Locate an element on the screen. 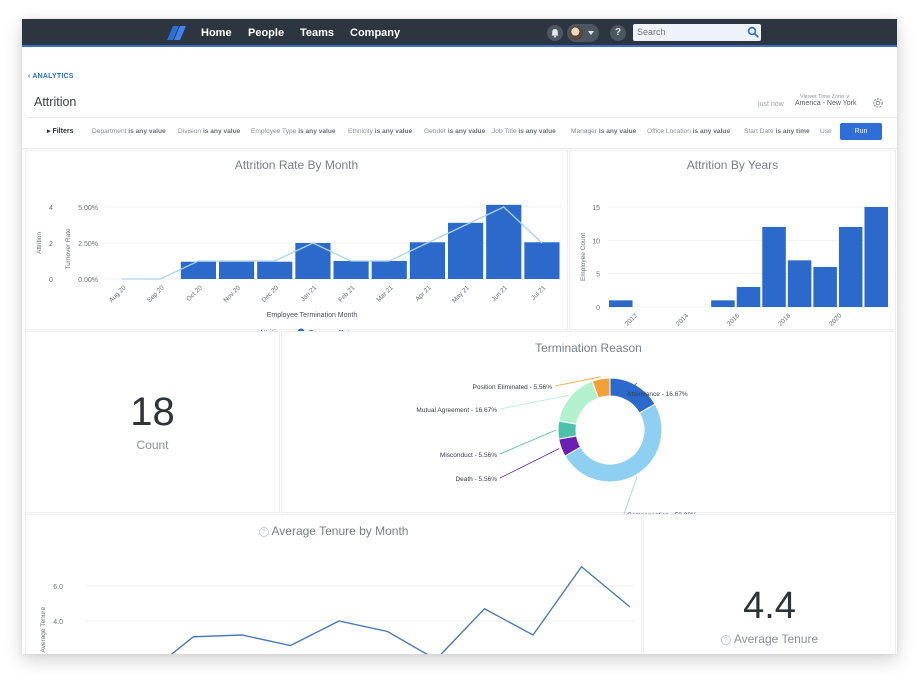  average-tenure-chart: 2.04.06.0Average Tenure is located at coordinates (337, 609).